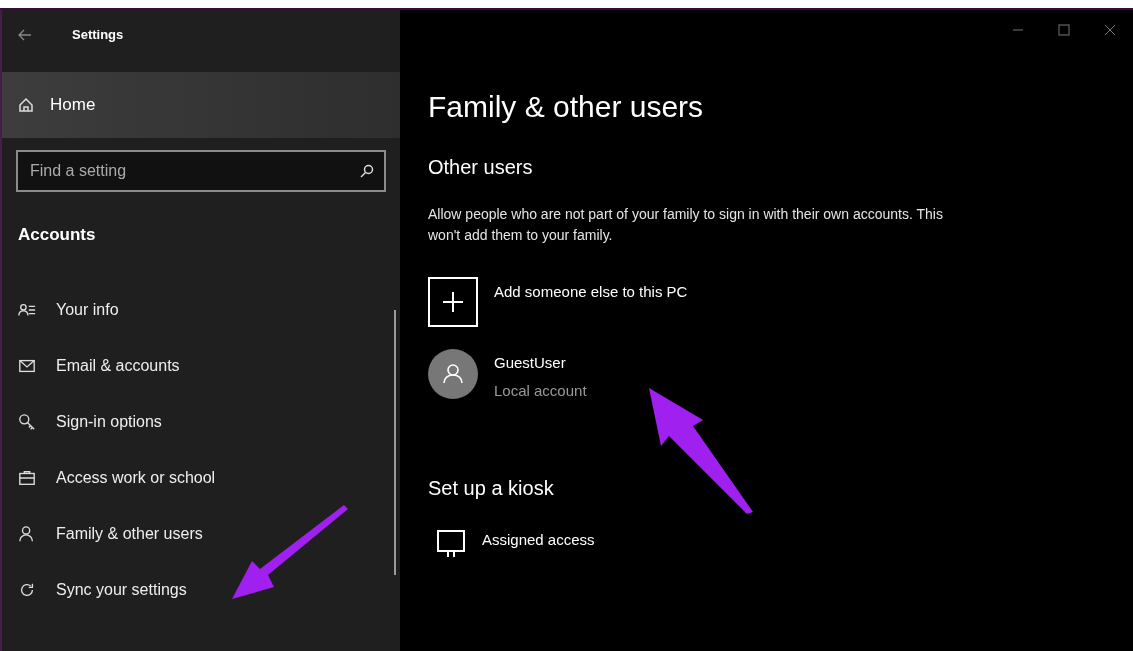 This screenshot has width=1133, height=651. Describe the element at coordinates (201, 105) in the screenshot. I see `home-nav-item: Home` at that location.